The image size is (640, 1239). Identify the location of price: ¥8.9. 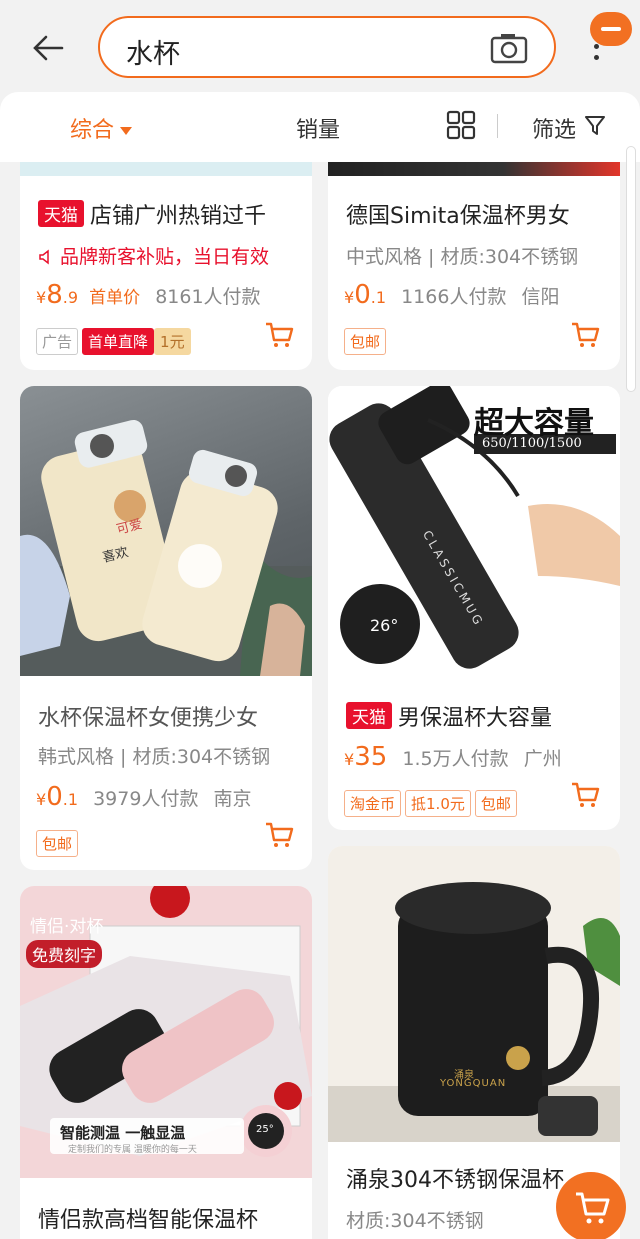
(57, 295).